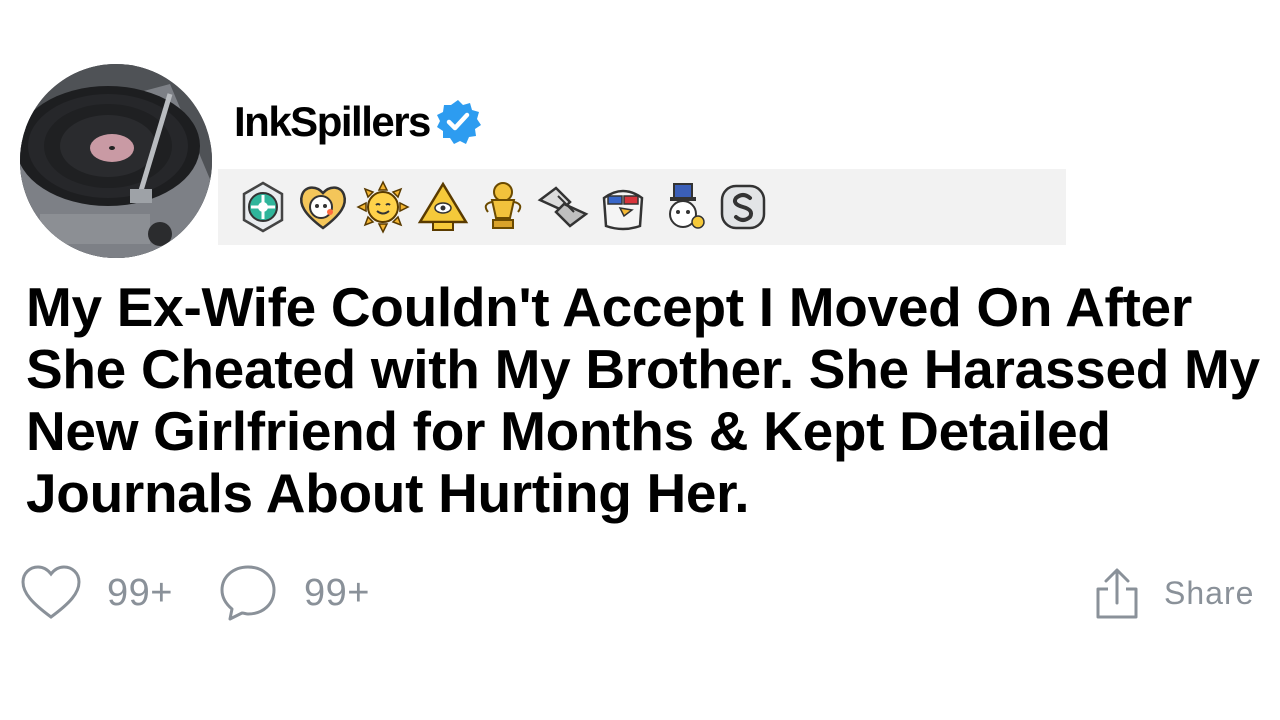  I want to click on username-row: InkSpillers, so click(358, 122).